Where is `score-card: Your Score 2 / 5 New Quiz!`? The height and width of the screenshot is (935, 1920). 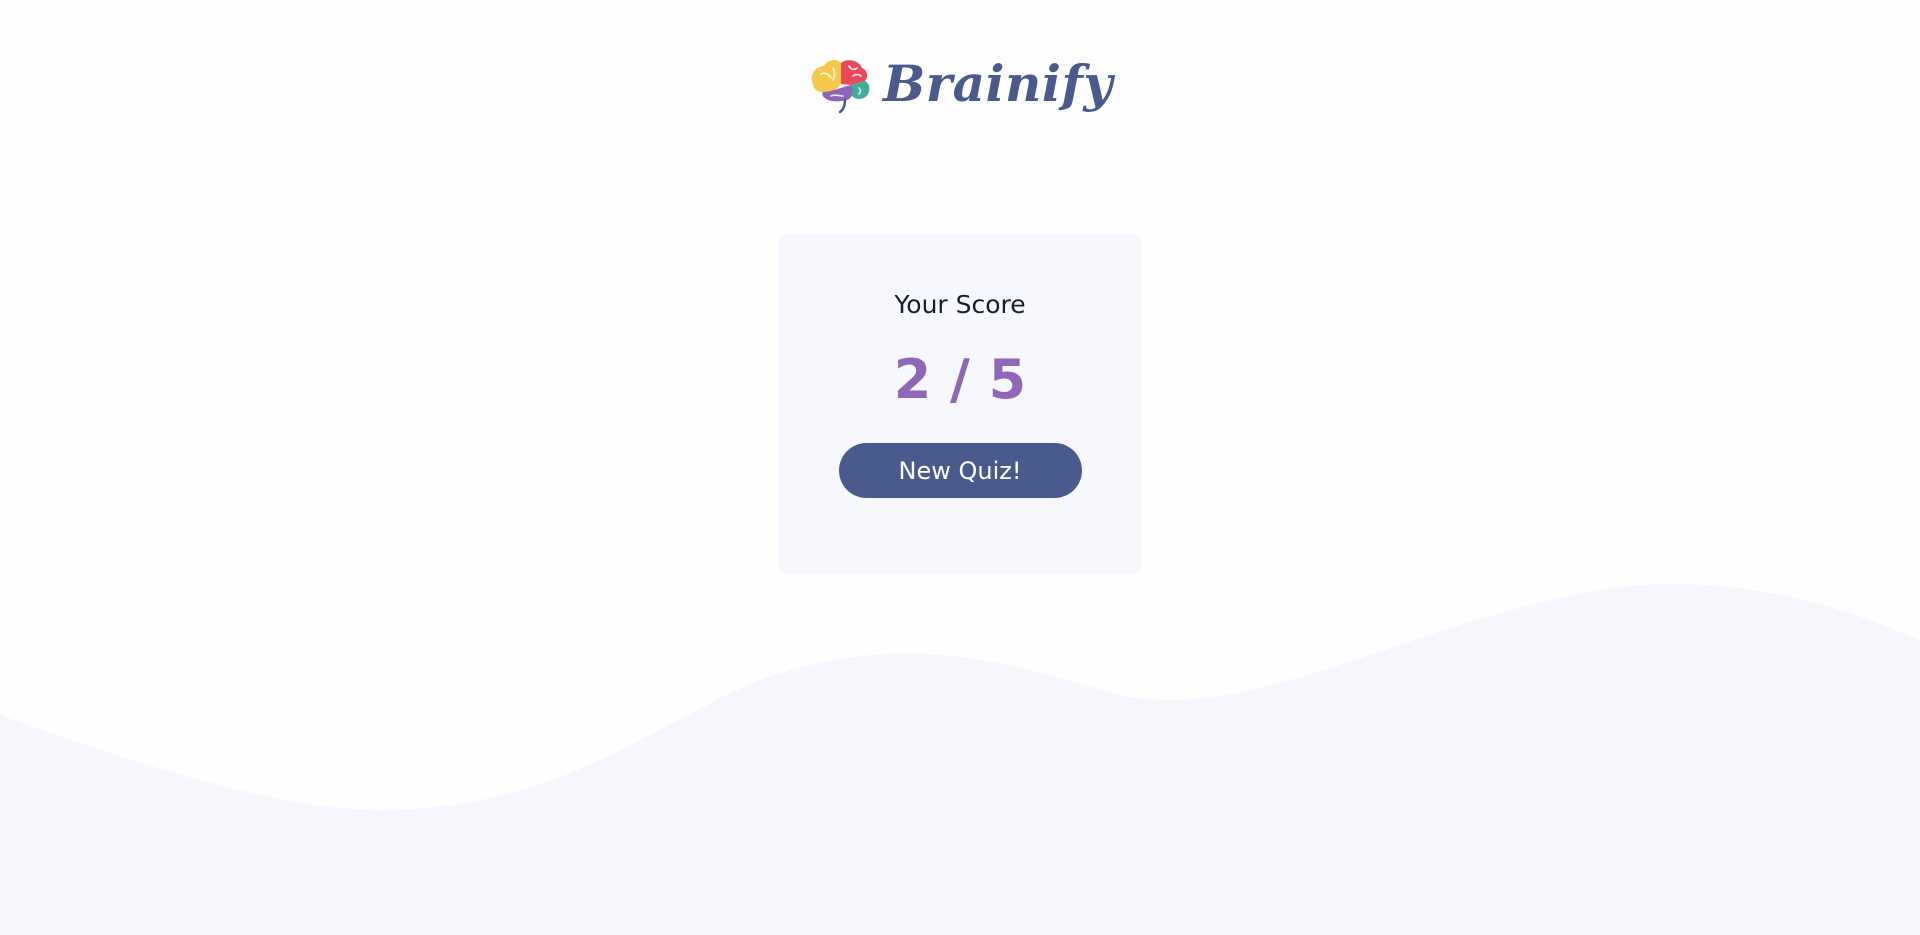 score-card: Your Score 2 / 5 New Quiz! is located at coordinates (960, 404).